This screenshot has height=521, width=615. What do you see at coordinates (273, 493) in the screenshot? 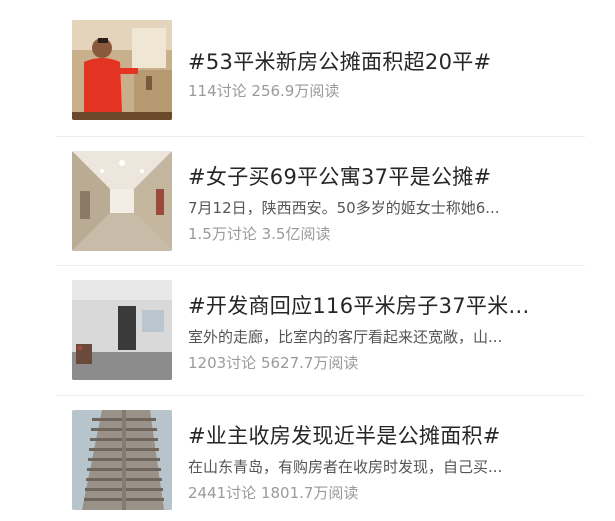
I see `topic-stats: 2441讨论 1801.7万阅读` at bounding box center [273, 493].